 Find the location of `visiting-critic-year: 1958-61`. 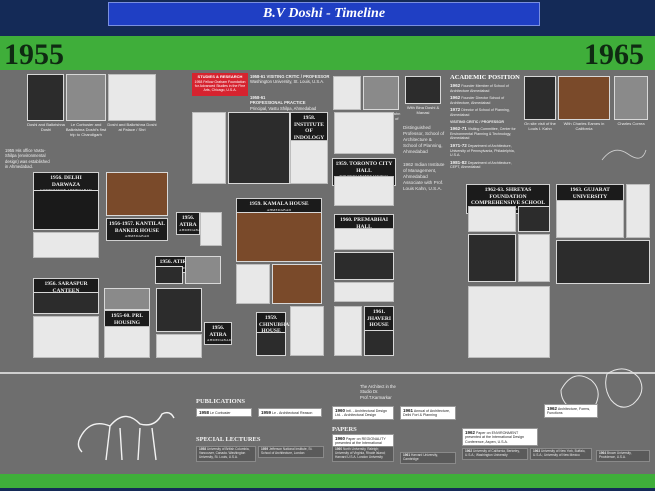

visiting-critic-year: 1958-61 is located at coordinates (258, 76).